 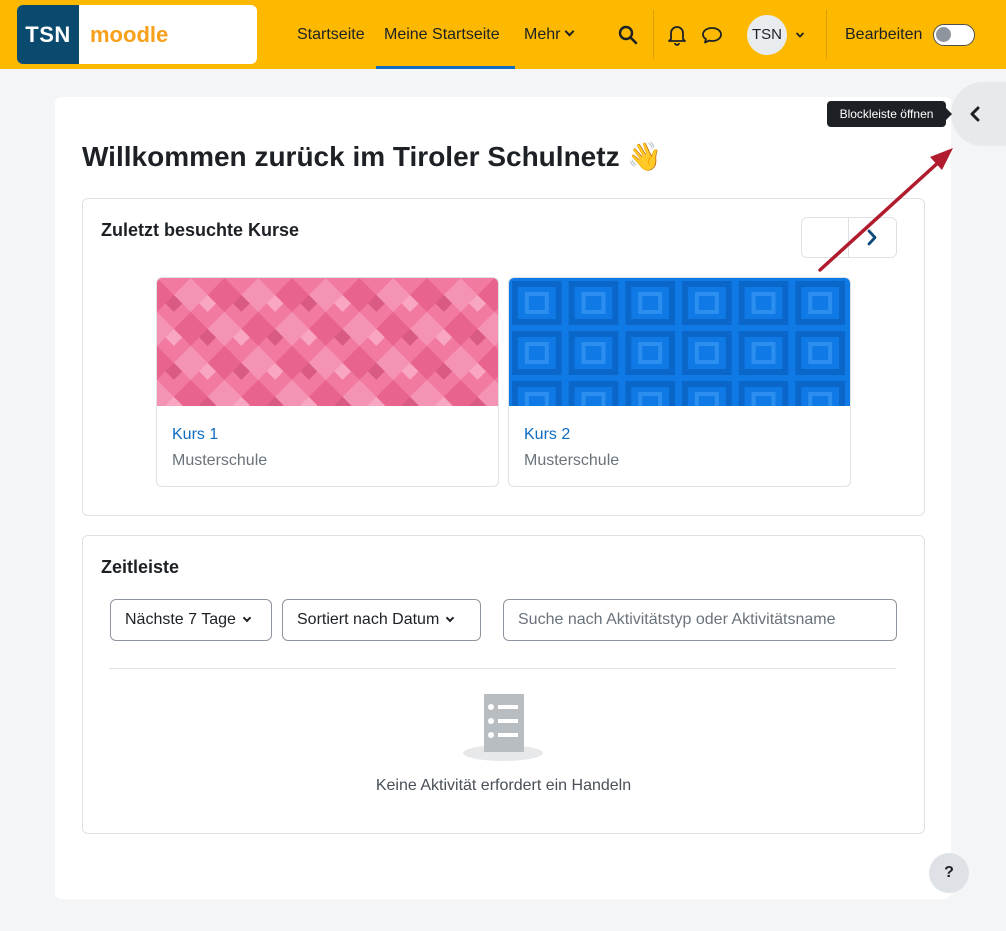 I want to click on edit-mode-toggle, so click(x=954, y=35).